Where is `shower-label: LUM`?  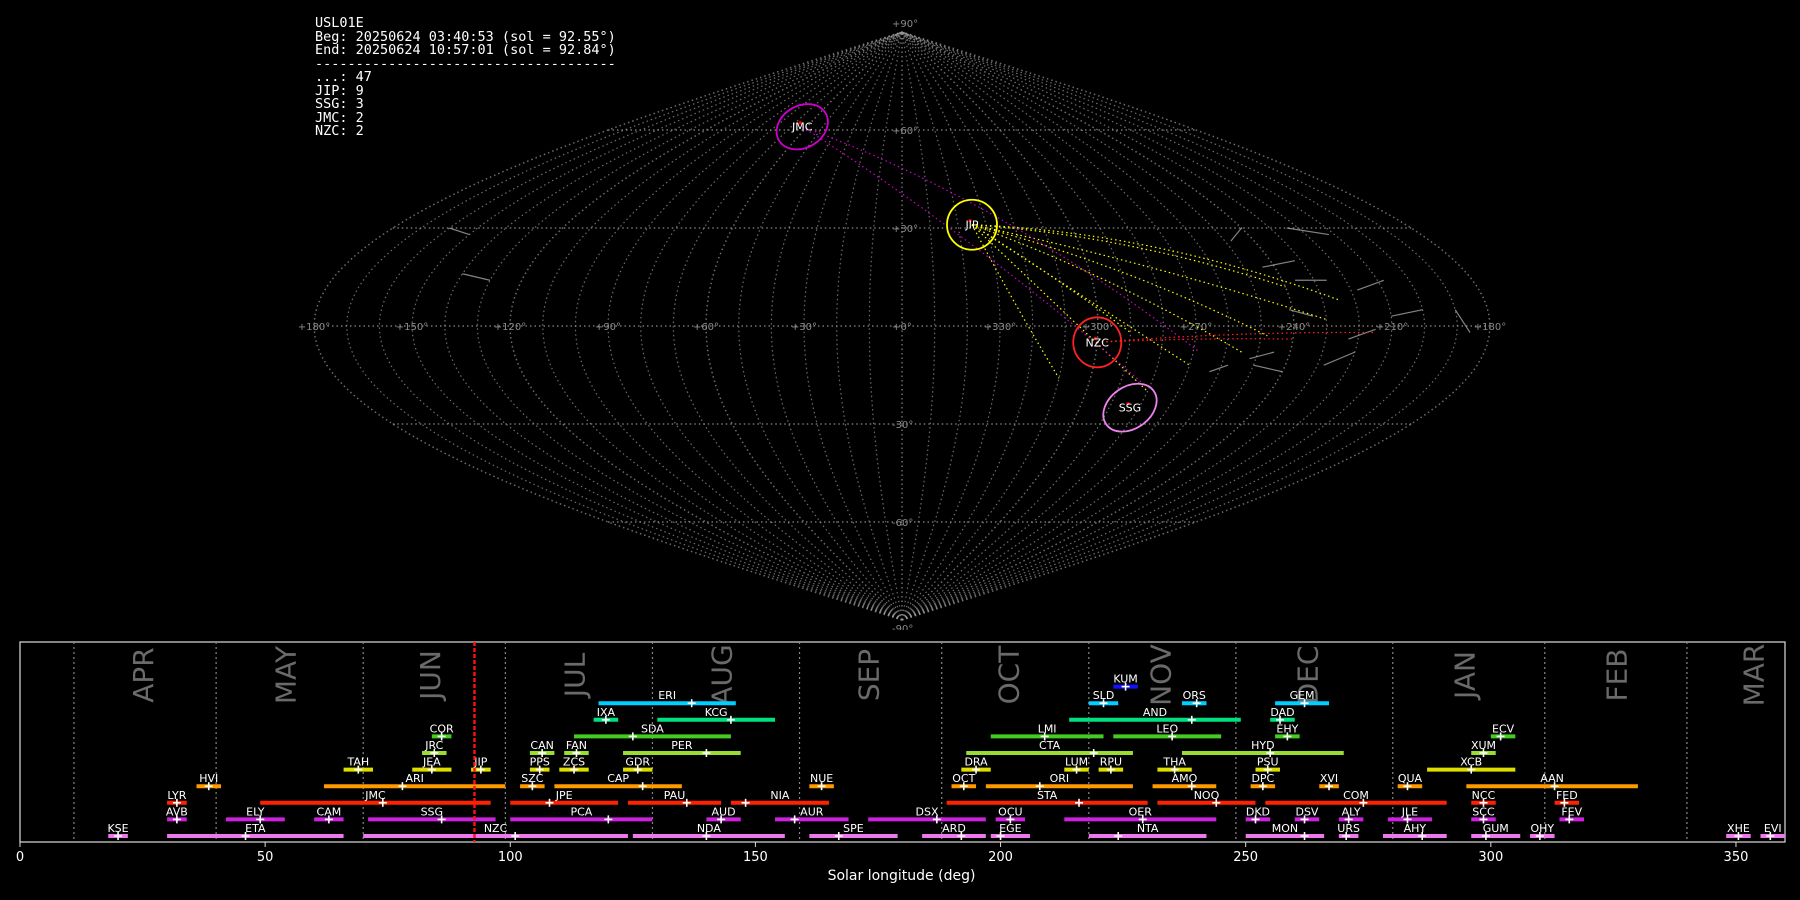
shower-label: LUM is located at coordinates (1076, 762).